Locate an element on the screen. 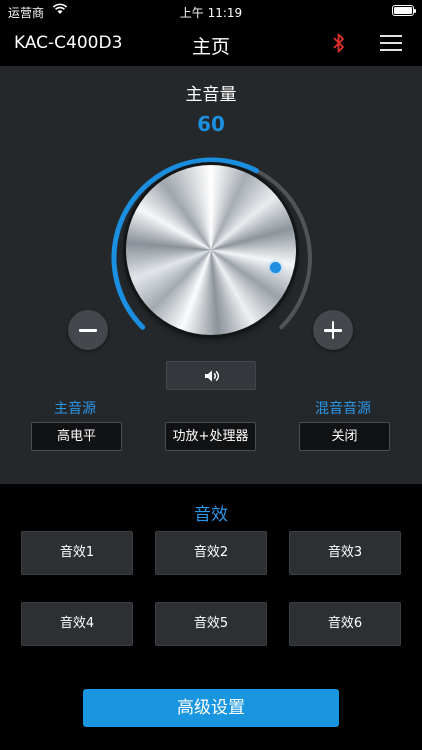 Image resolution: width=422 pixels, height=750 pixels. status-bar: 运营商 上午 11:19 is located at coordinates (211, 12).